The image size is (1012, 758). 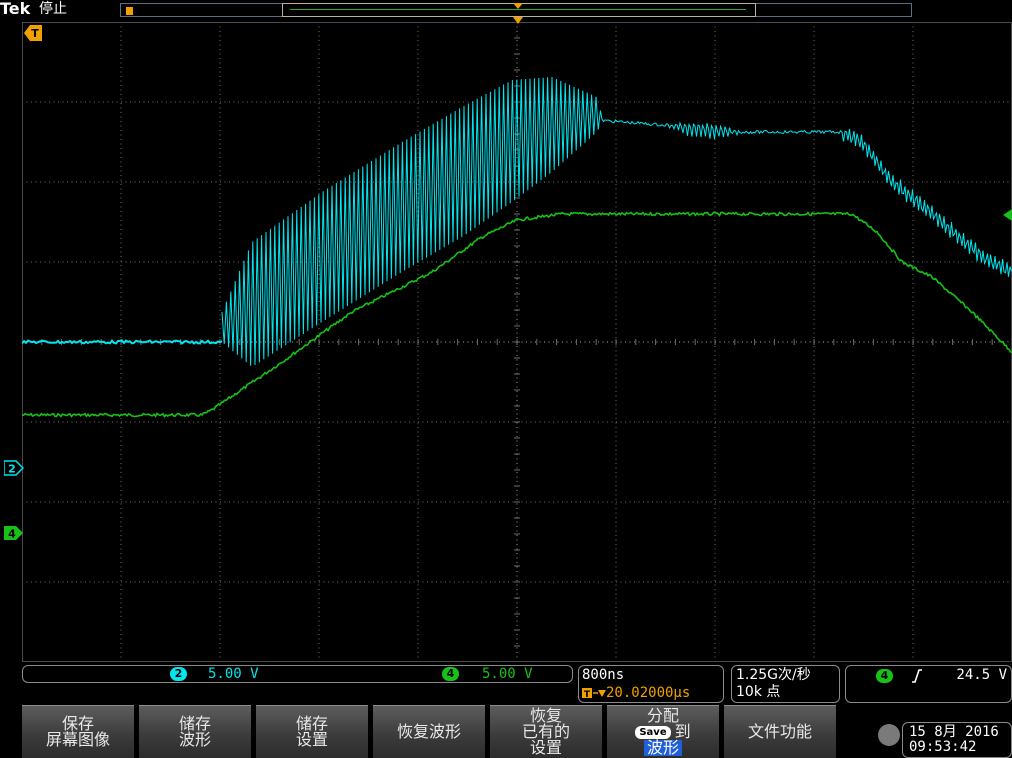 What do you see at coordinates (122, 341) in the screenshot?
I see `channel-2-waveform` at bounding box center [122, 341].